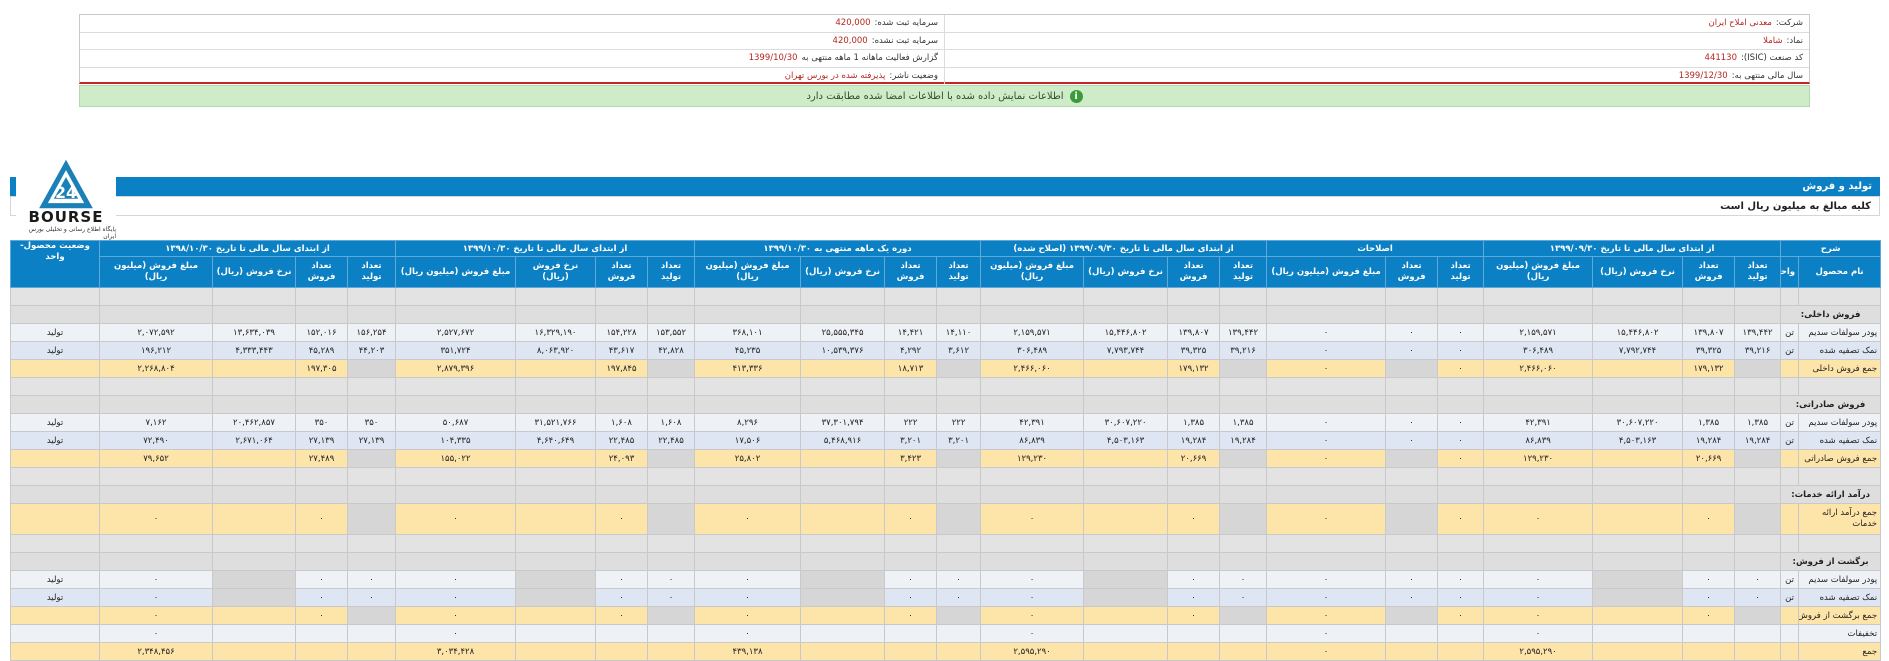 The height and width of the screenshot is (661, 1889). I want to click on table-cell: ۵۰,۶۸۷, so click(455, 422).